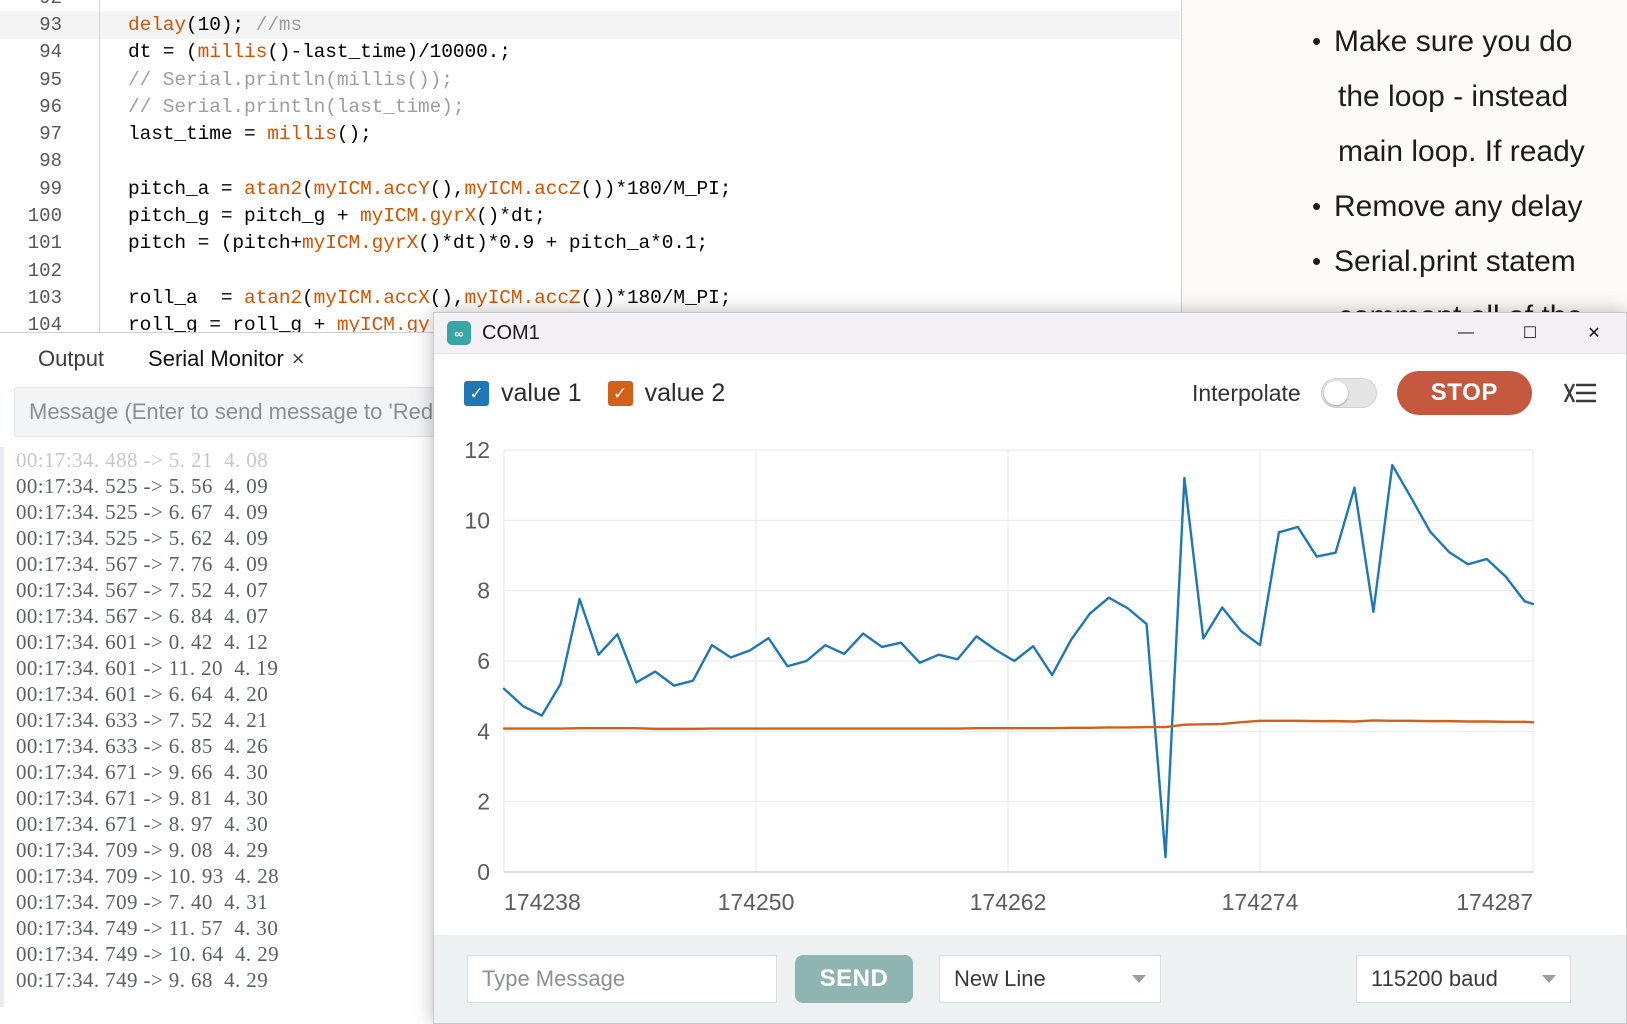 The height and width of the screenshot is (1024, 1627). Describe the element at coordinates (1246, 392) in the screenshot. I see `interpolate-label: Interpolate` at that location.